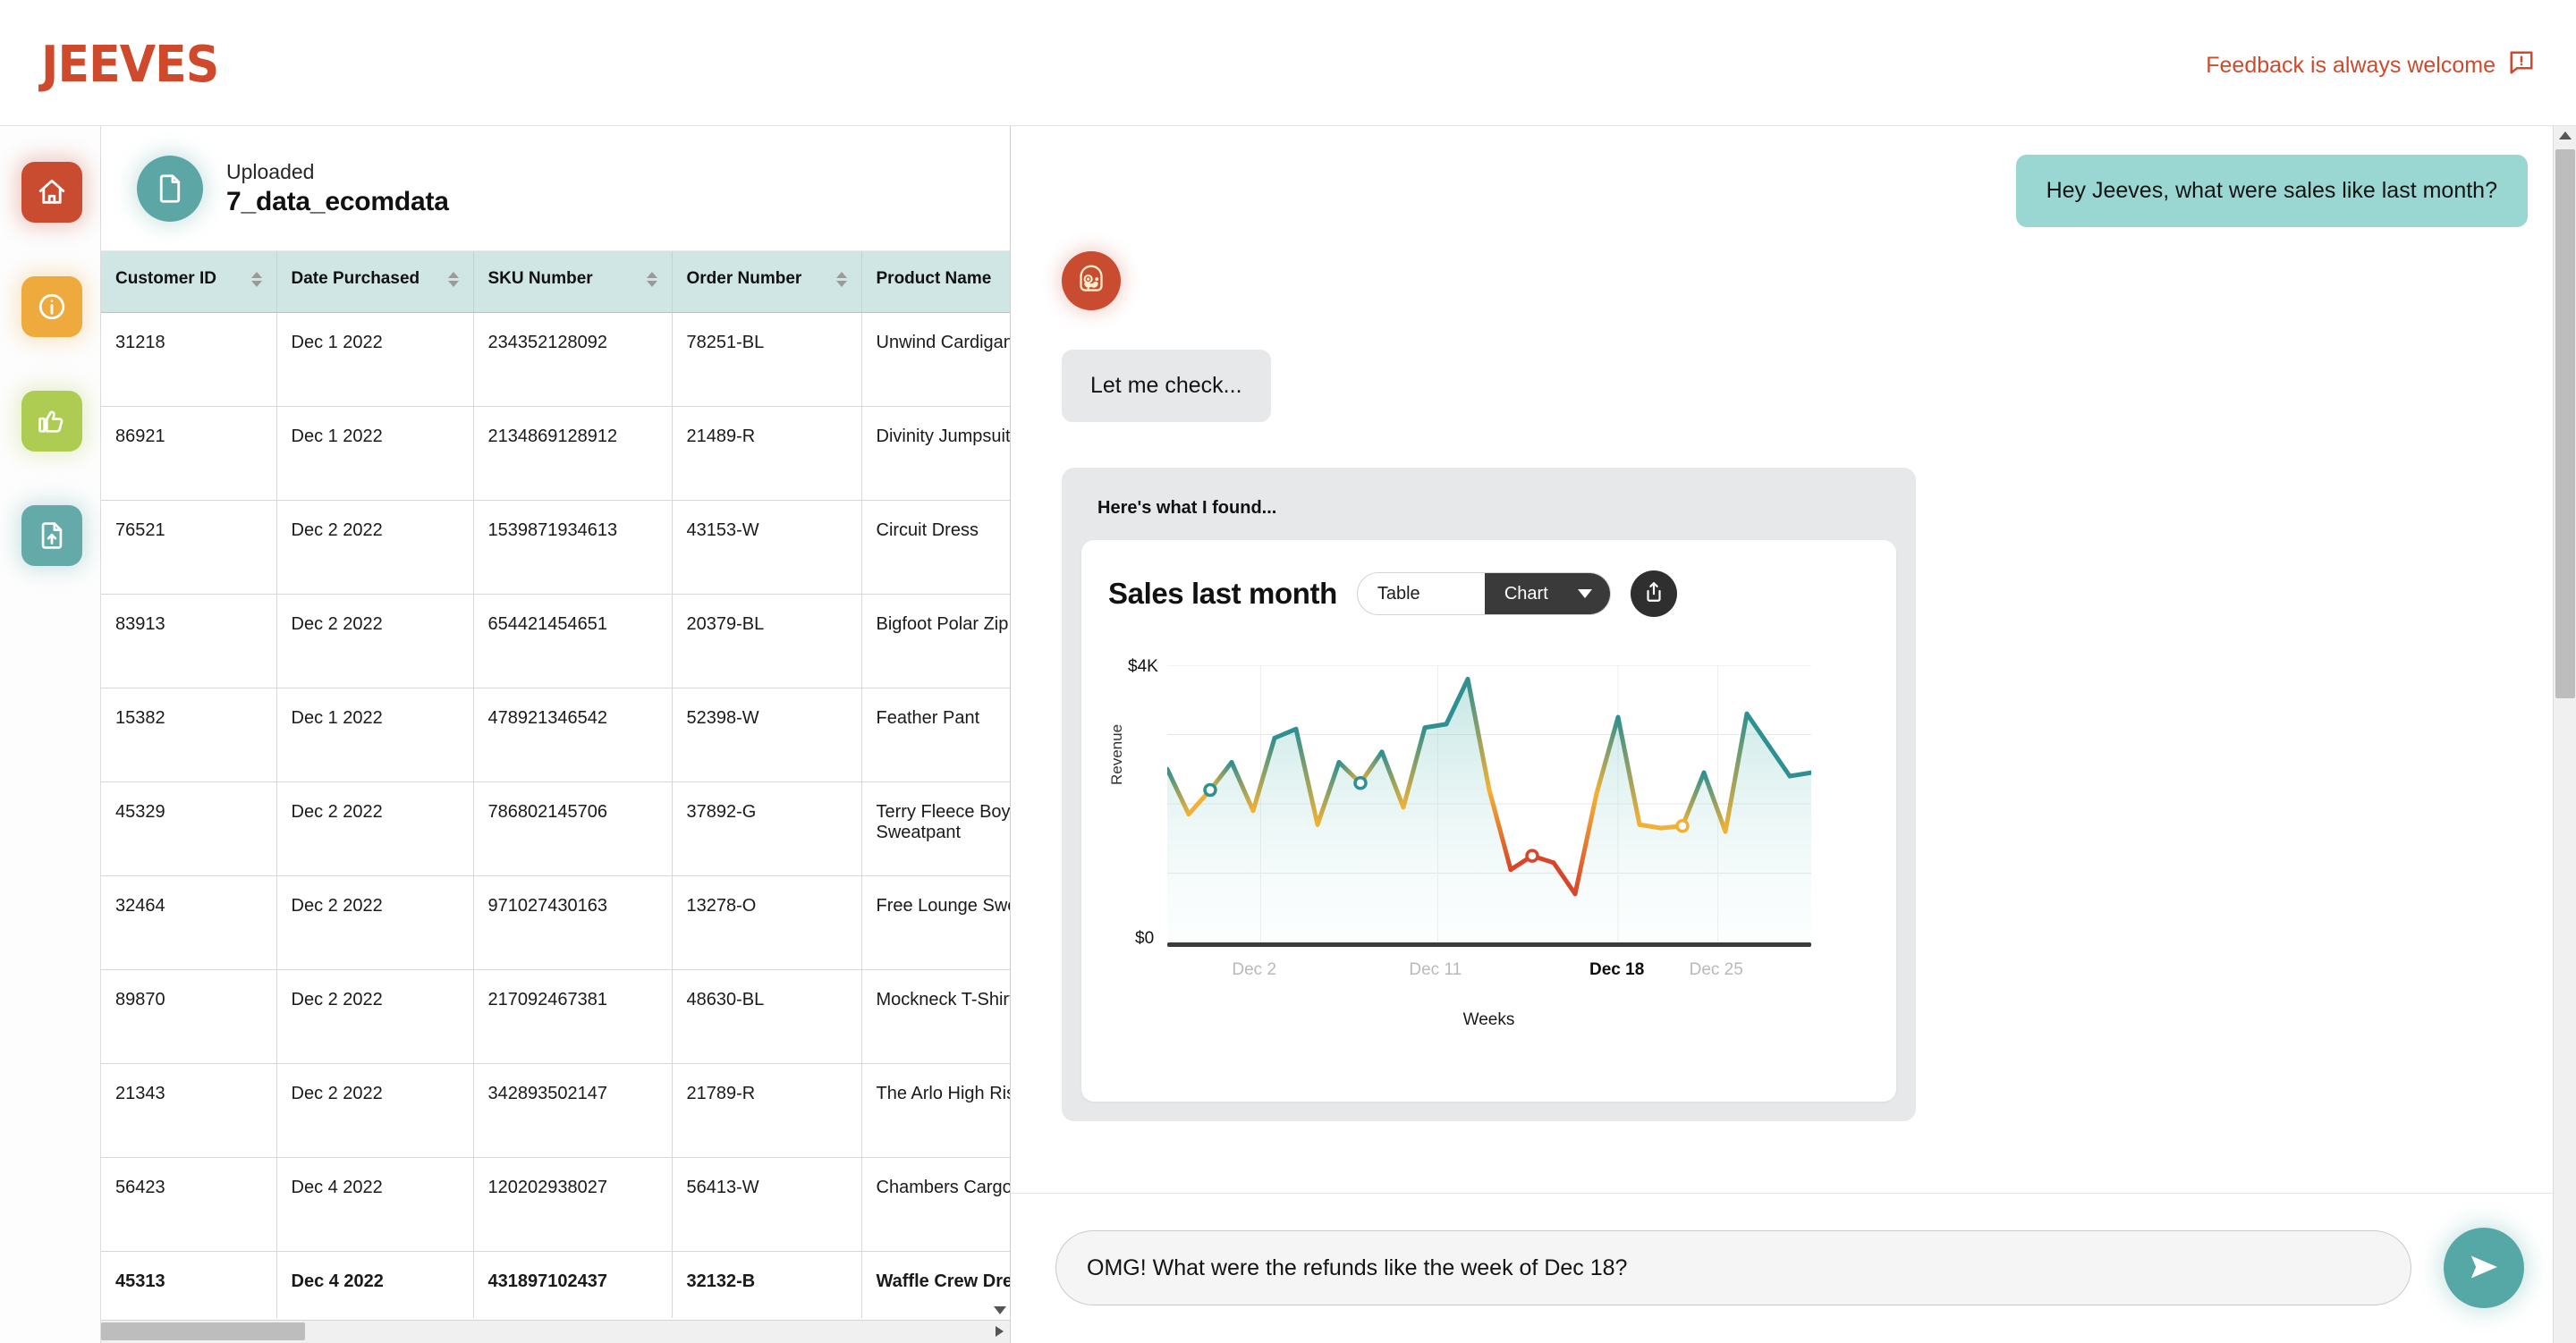 The width and height of the screenshot is (2576, 1343). Describe the element at coordinates (355, 278) in the screenshot. I see `table-header-label: Date Purchased` at that location.